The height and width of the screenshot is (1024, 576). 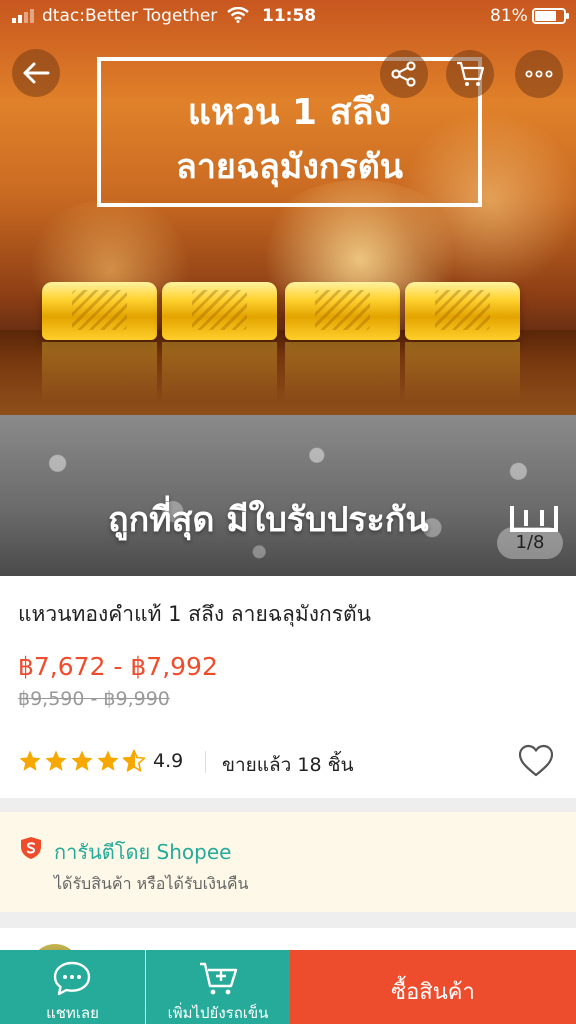 What do you see at coordinates (289, 112) in the screenshot?
I see `image-title-line-1: แหวน 1 สลึง` at bounding box center [289, 112].